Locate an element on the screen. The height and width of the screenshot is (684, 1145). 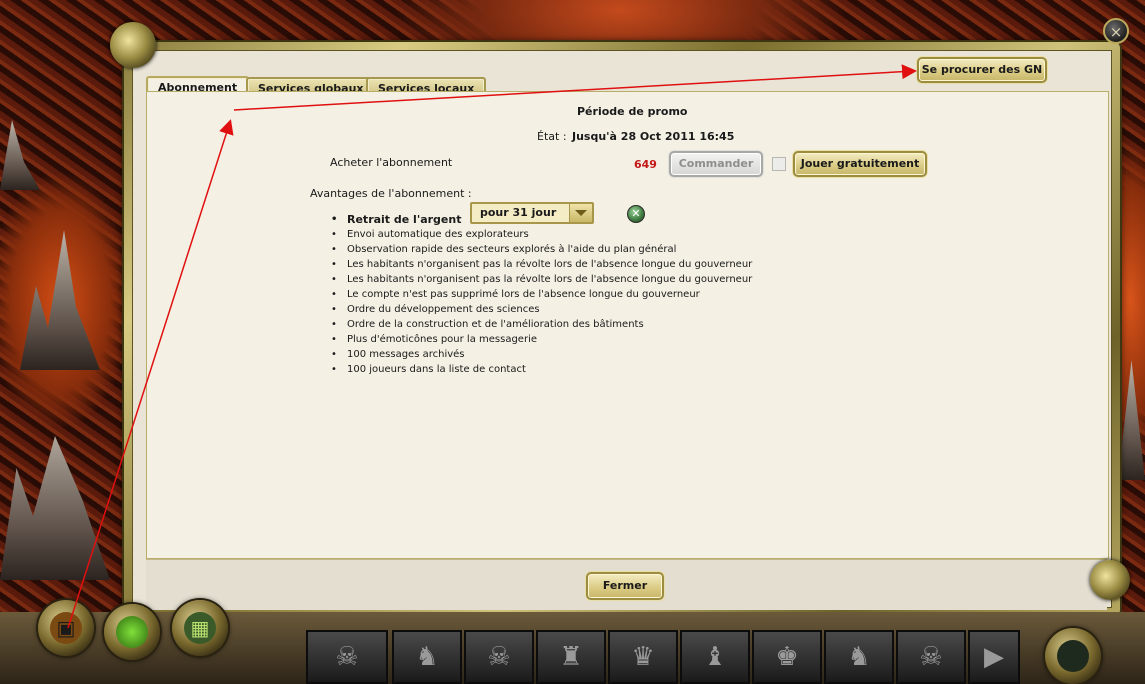
minimap-button is located at coordinates (1073, 656).